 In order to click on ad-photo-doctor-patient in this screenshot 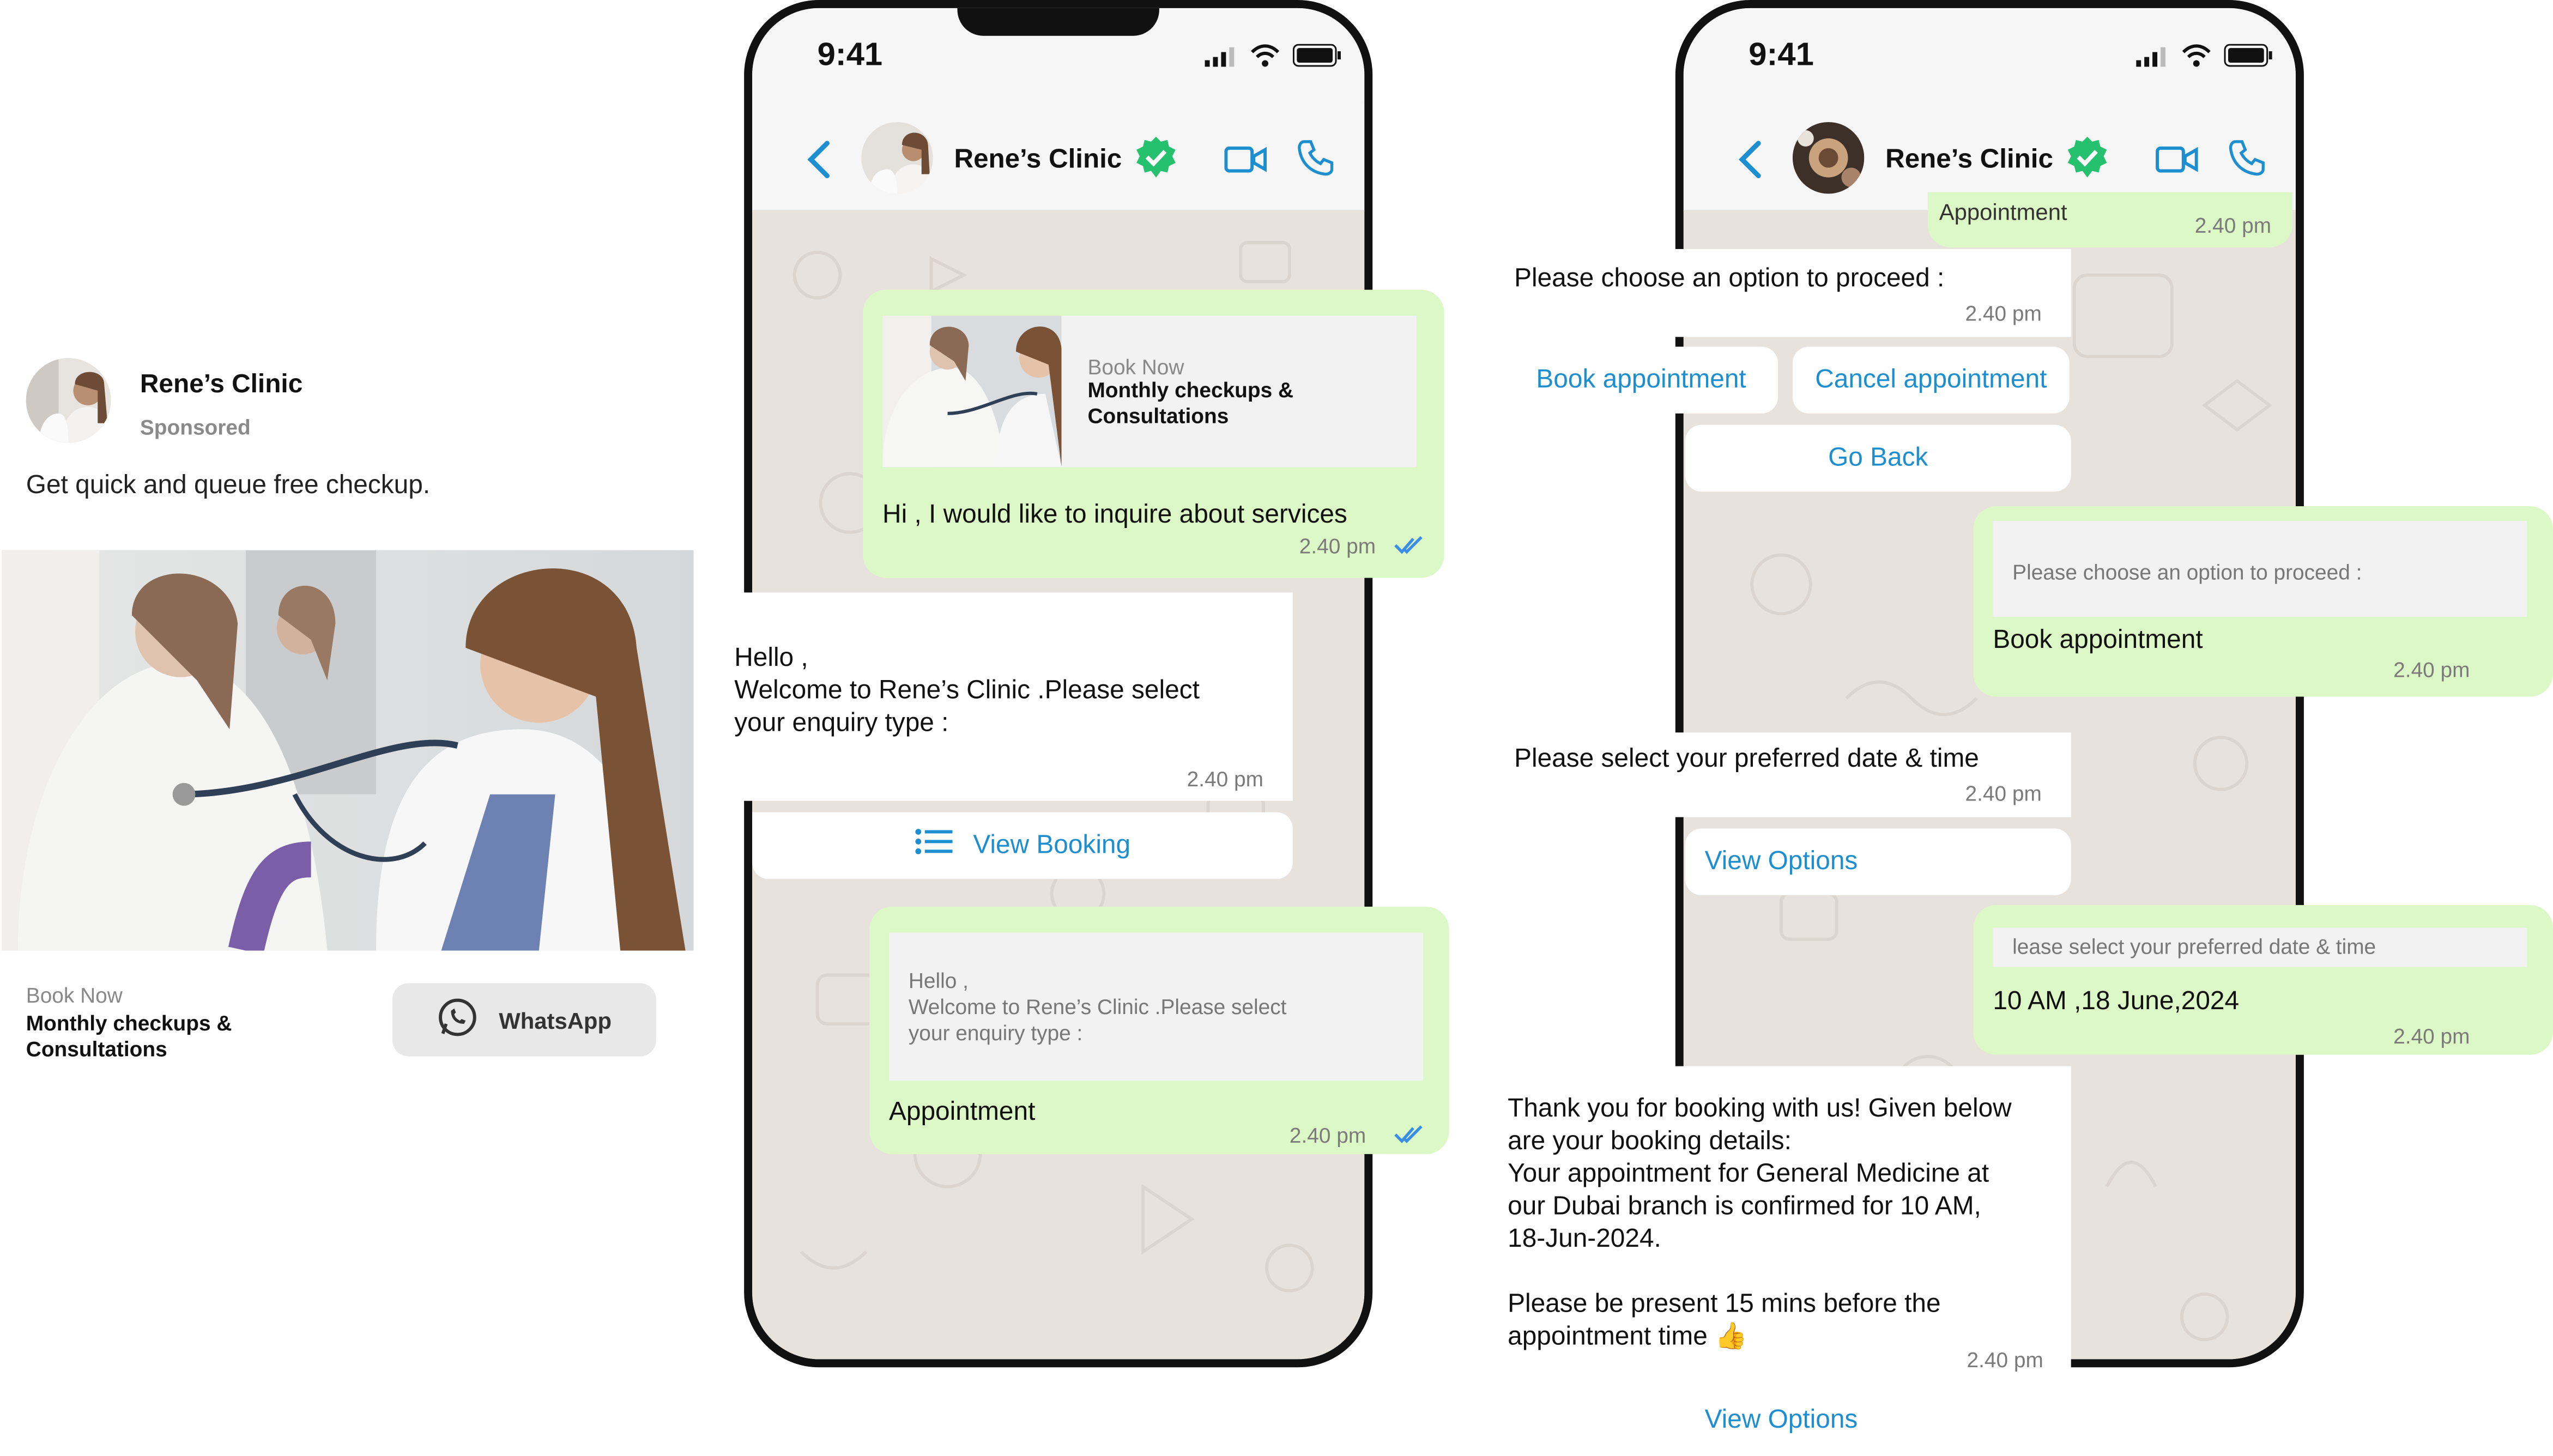, I will do `click(348, 750)`.